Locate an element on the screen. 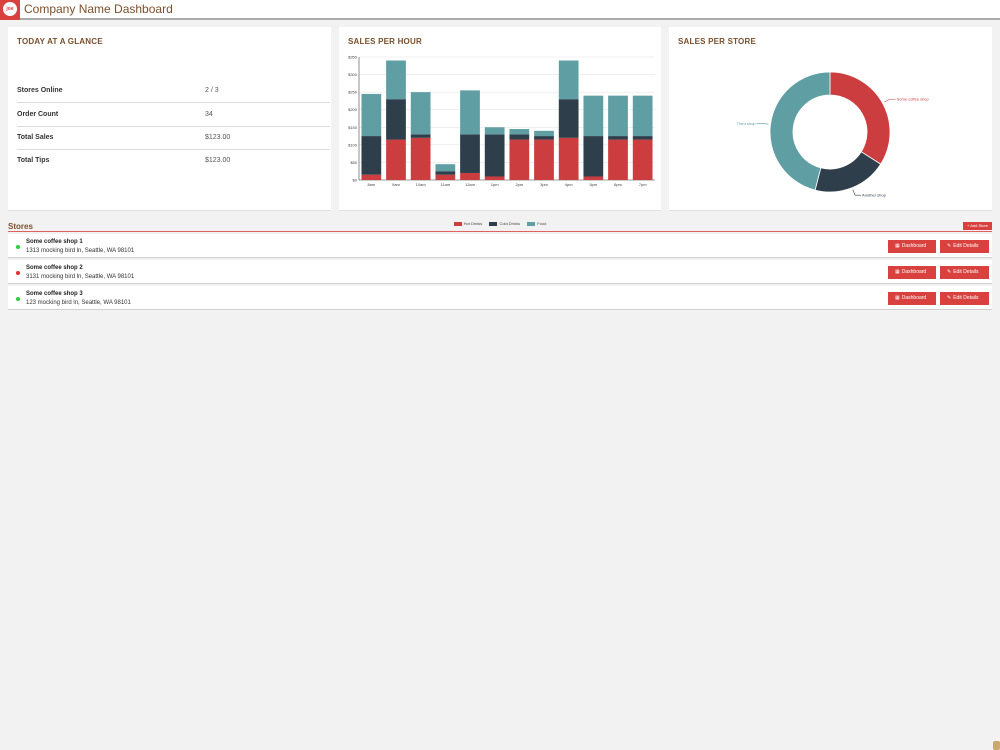  glance-row-total-tips: Total Tips $123.00 is located at coordinates (173, 161).